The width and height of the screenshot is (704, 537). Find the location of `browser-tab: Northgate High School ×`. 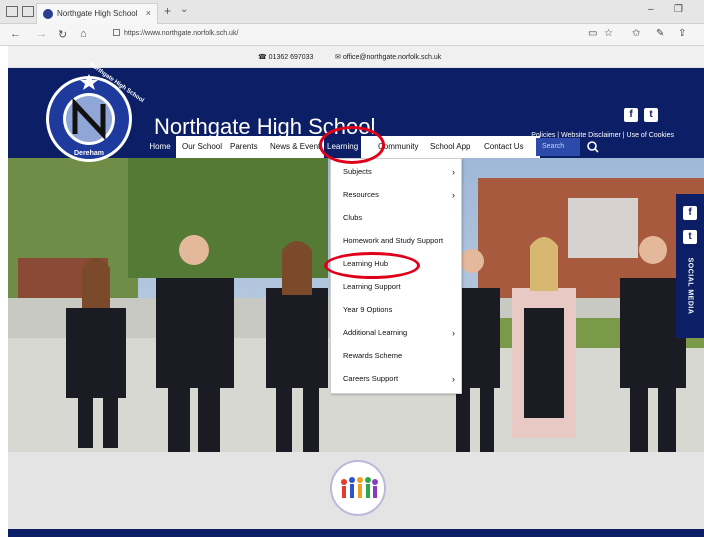

browser-tab: Northgate High School × is located at coordinates (97, 13).